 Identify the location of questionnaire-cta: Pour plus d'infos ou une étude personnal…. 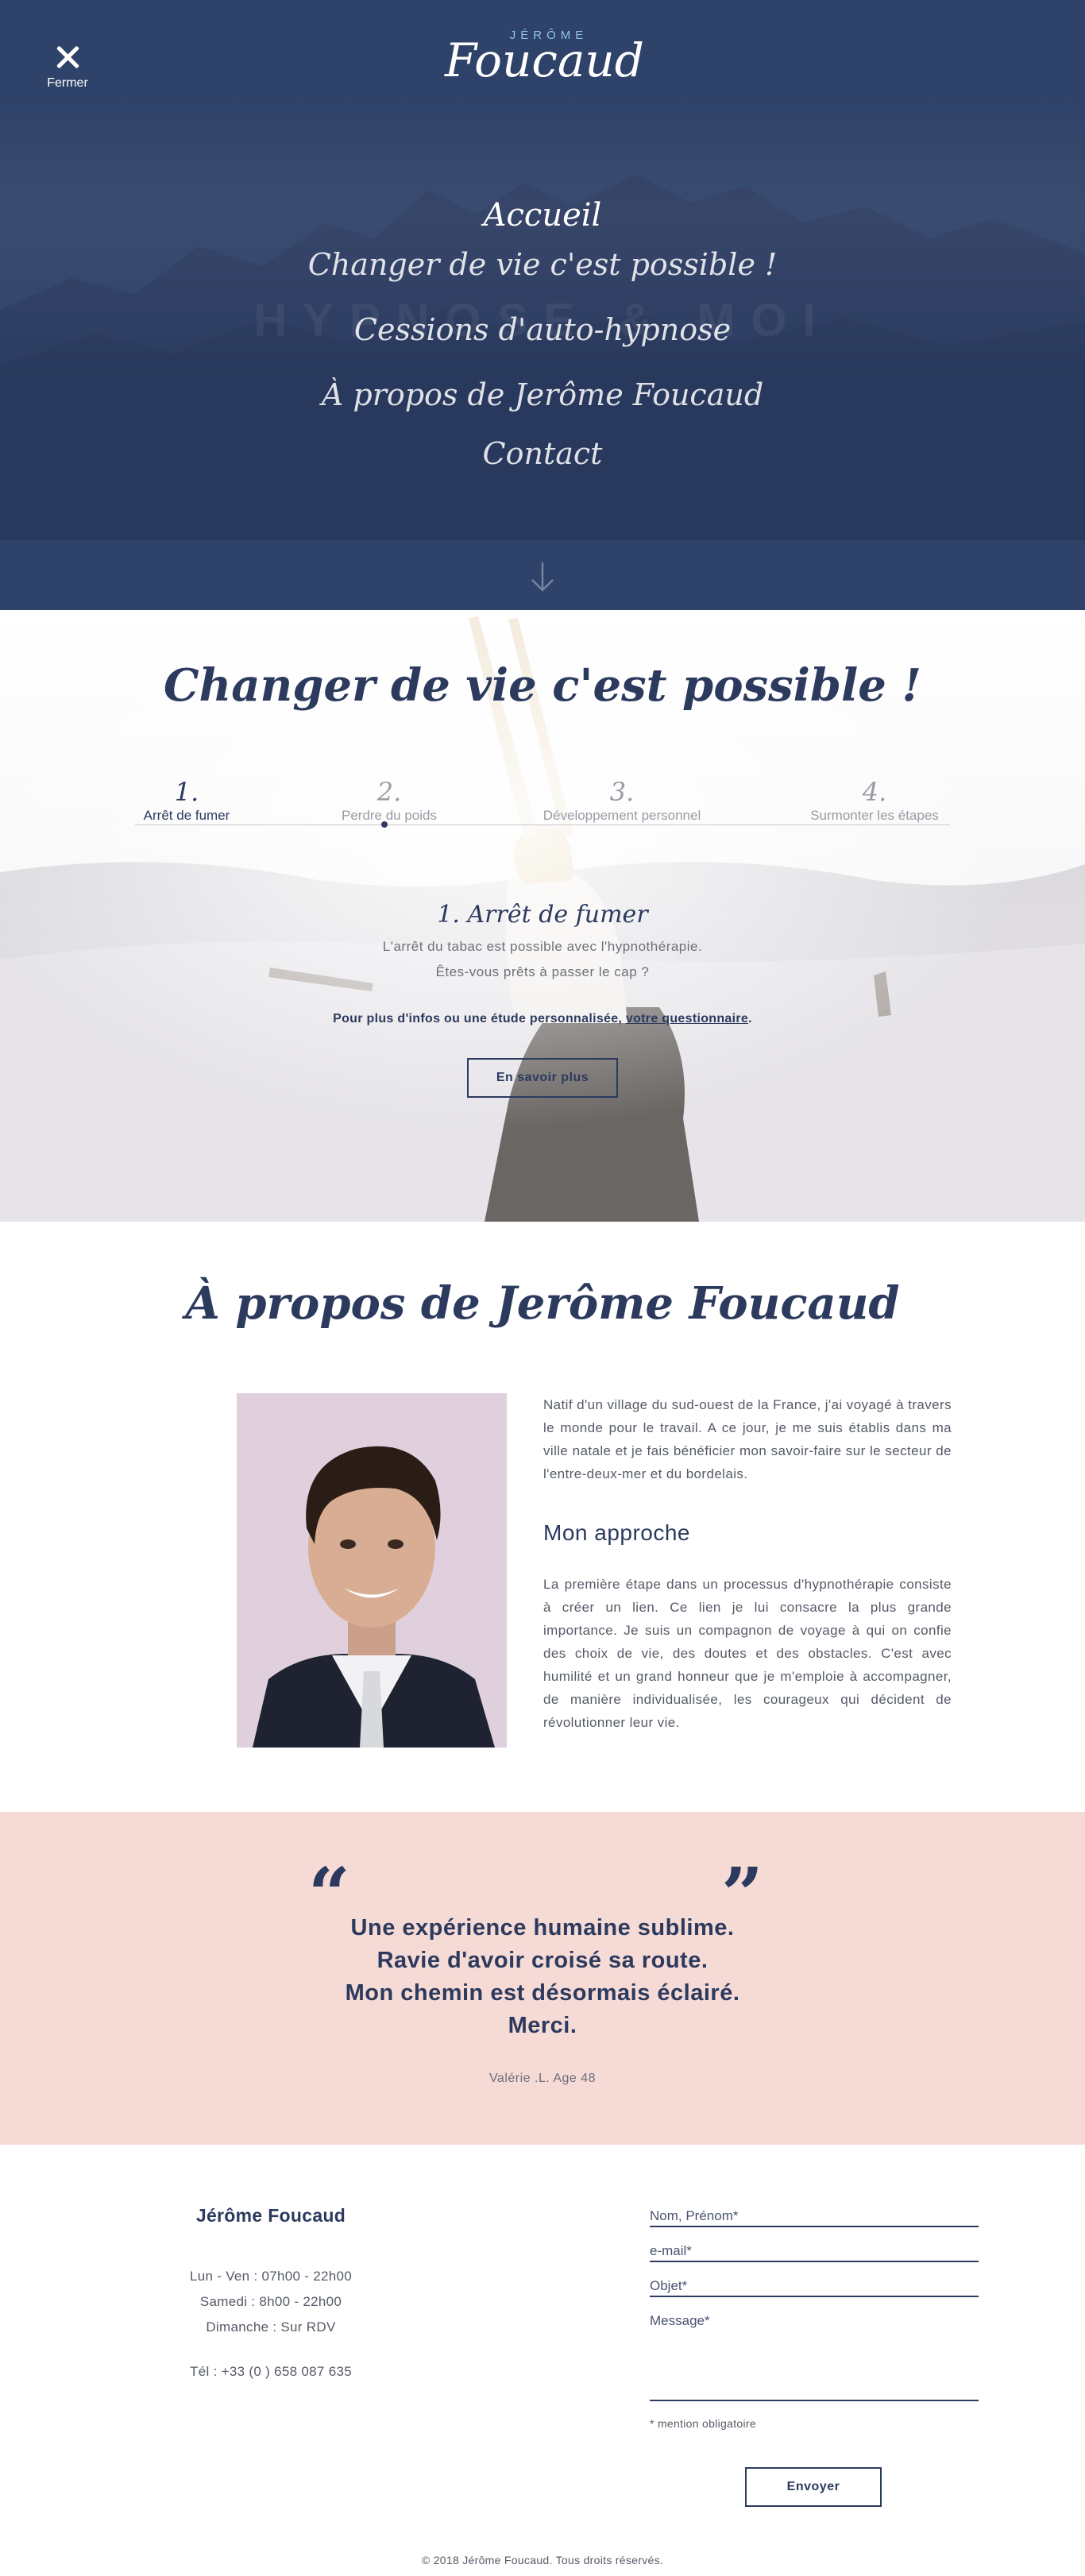
(542, 1019).